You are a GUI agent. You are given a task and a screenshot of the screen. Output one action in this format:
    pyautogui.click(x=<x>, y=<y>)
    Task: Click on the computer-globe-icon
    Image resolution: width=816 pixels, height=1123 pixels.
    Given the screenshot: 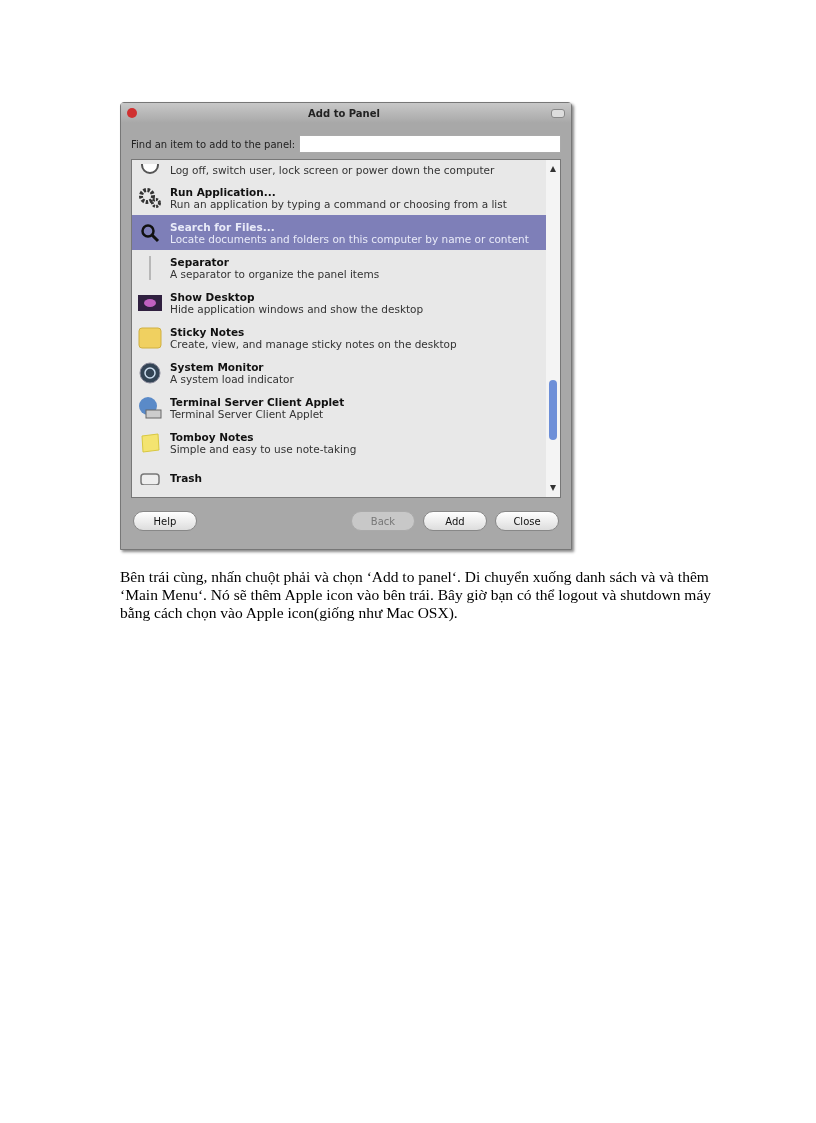 What is the action you would take?
    pyautogui.click(x=150, y=407)
    